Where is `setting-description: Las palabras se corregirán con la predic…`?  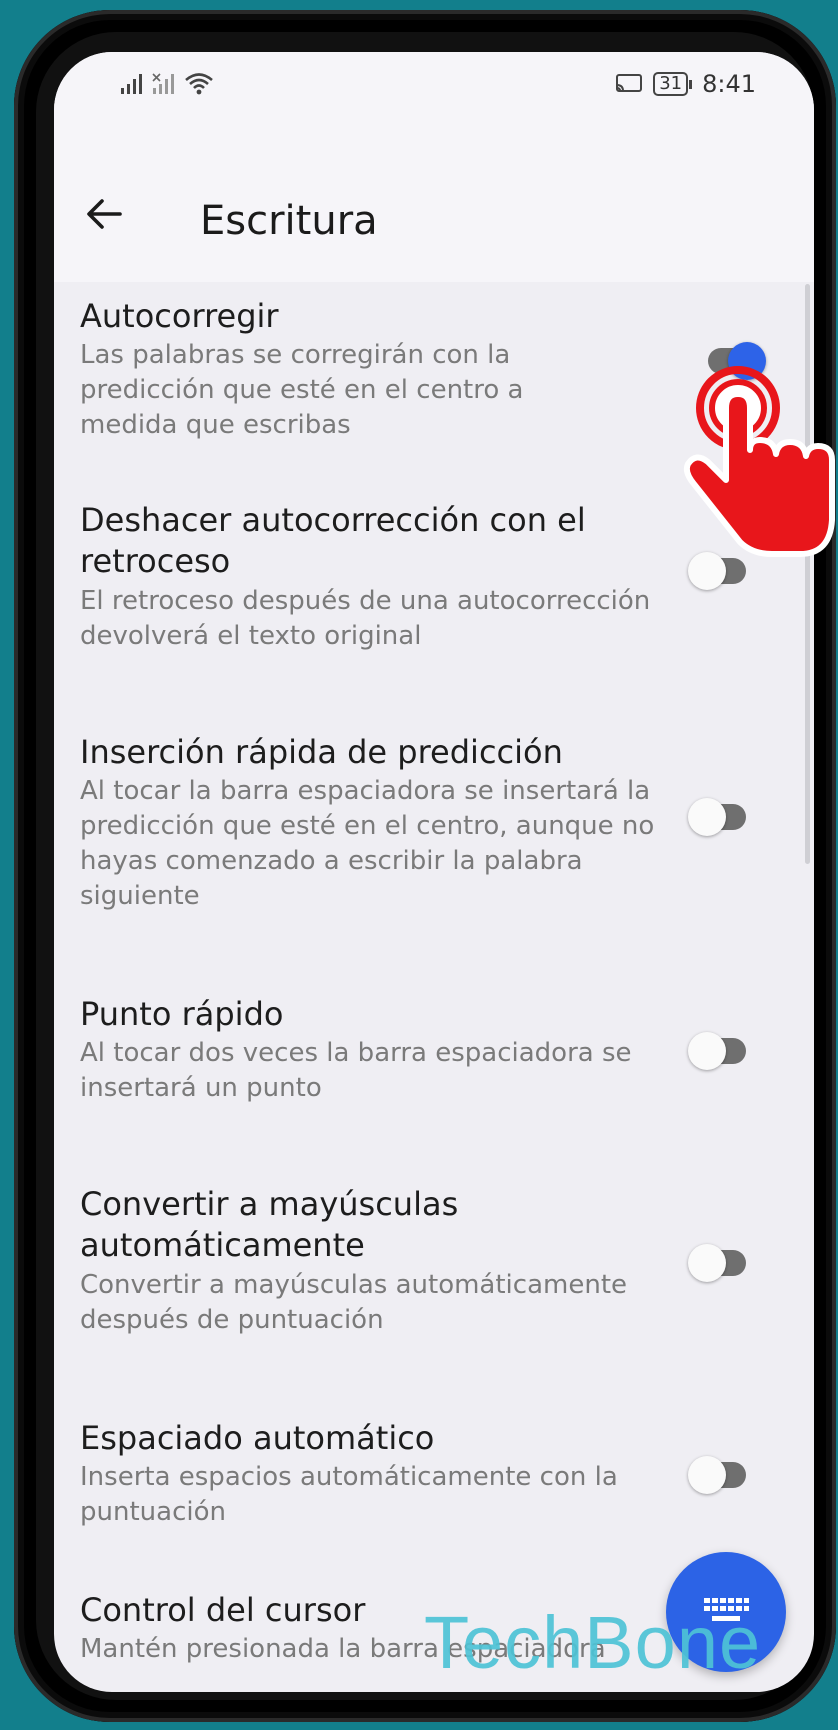
setting-description: Las palabras se corregirán con la predic… is located at coordinates (302, 390).